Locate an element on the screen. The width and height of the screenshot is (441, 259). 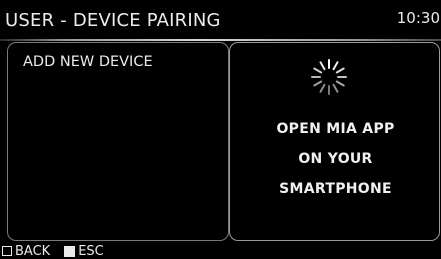
pairing-message-line-1: OPEN MIA APP is located at coordinates (335, 129).